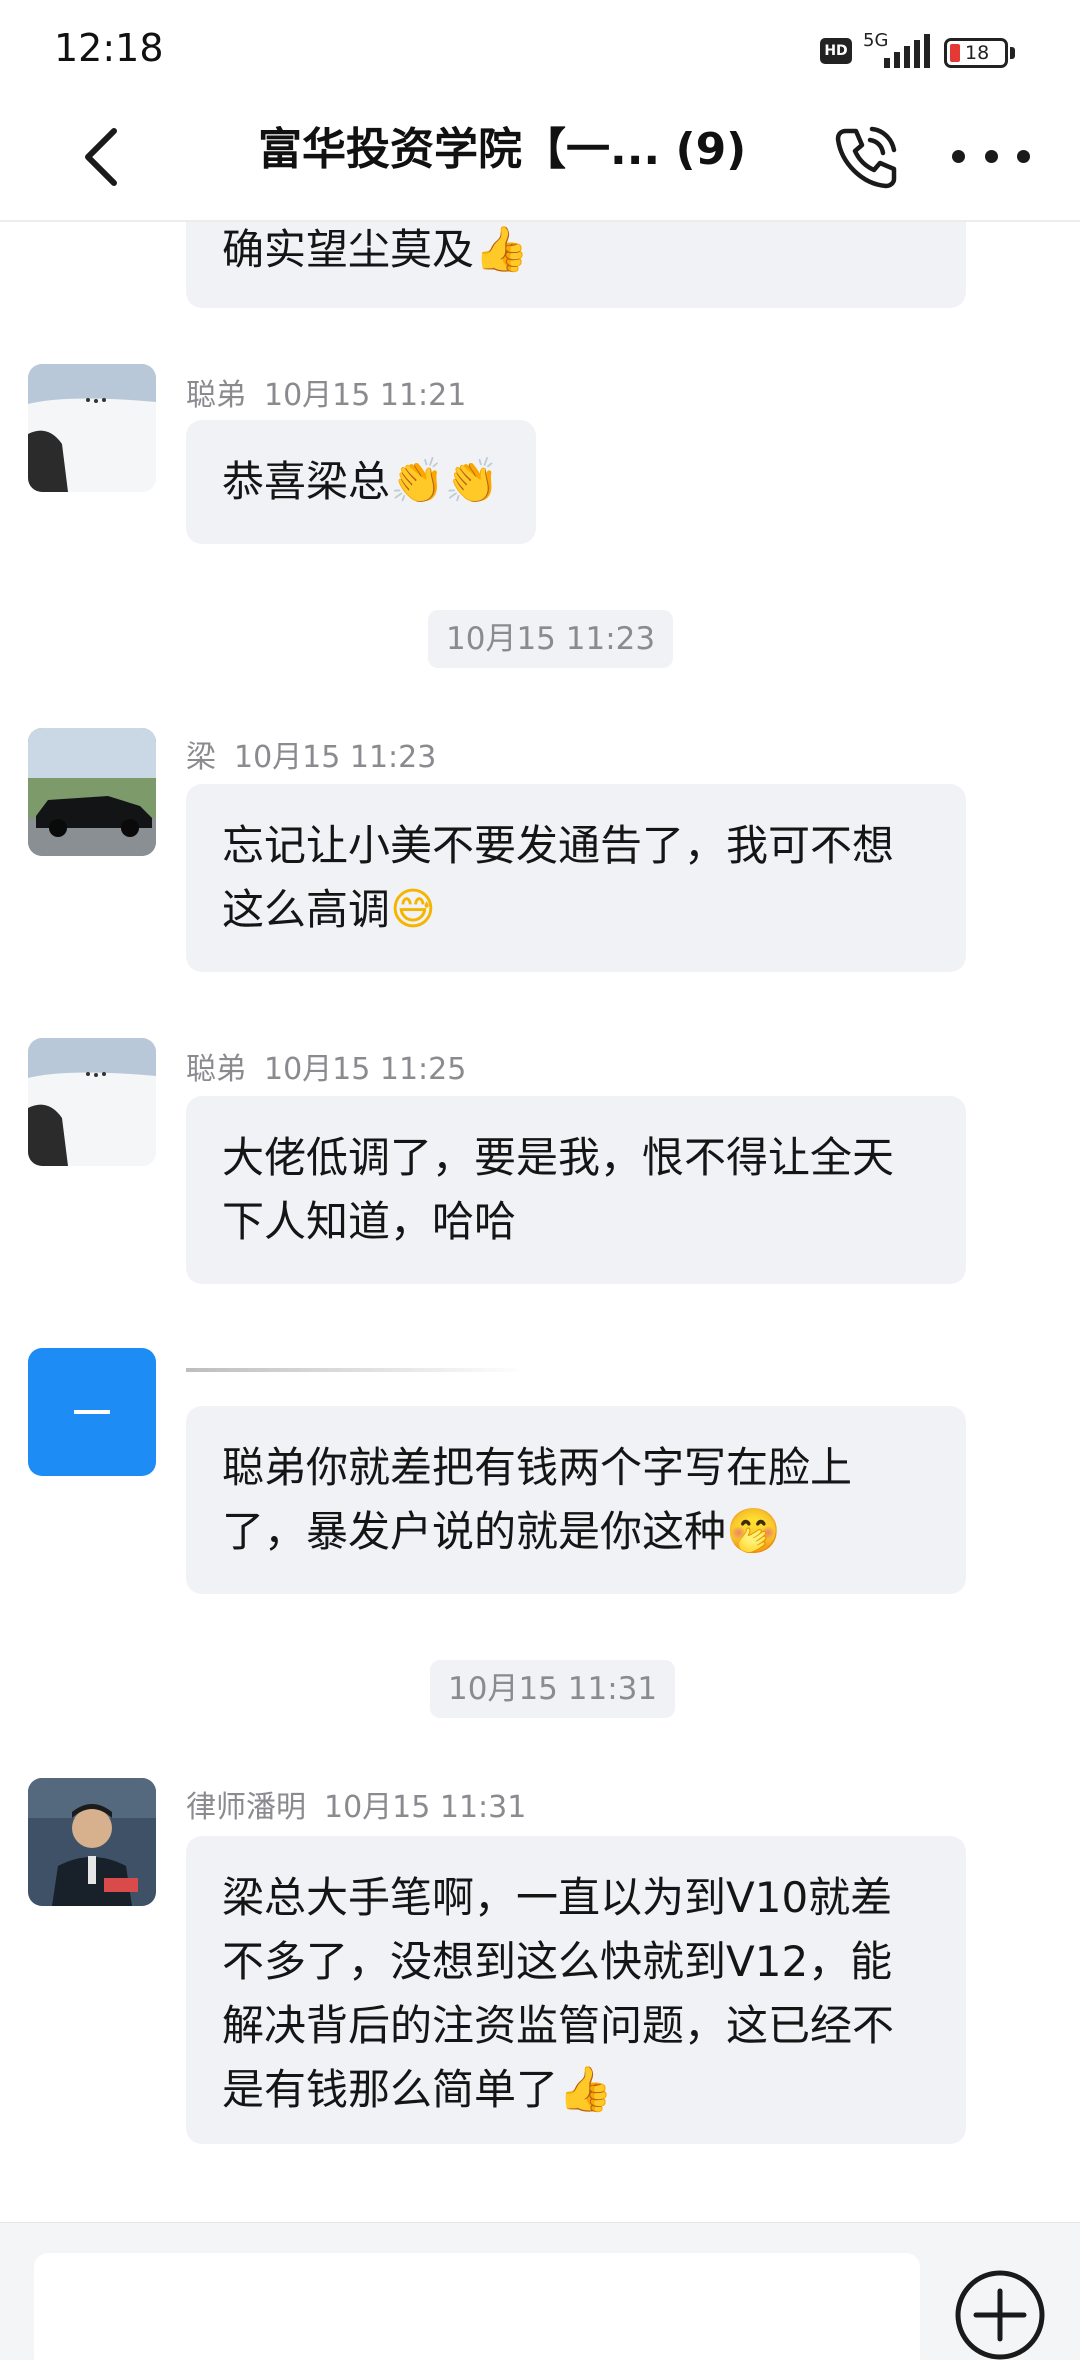 The width and height of the screenshot is (1080, 2360). I want to click on redacted-sender-name, so click(356, 1370).